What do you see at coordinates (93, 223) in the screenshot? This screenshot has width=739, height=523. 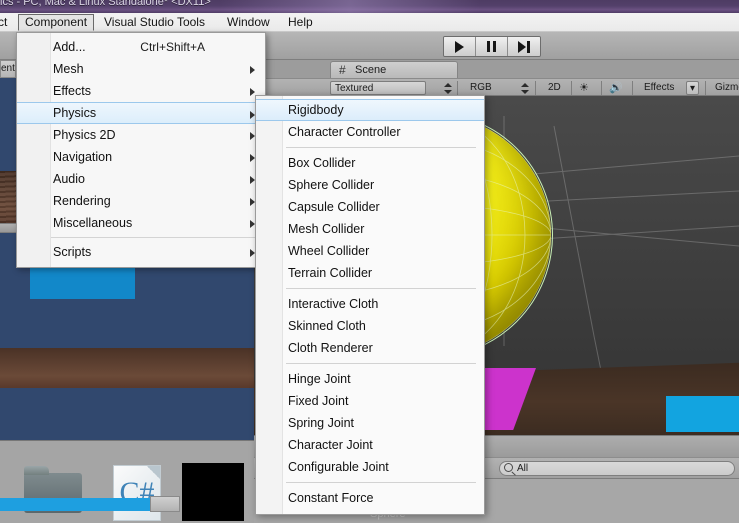 I see `menu-row-miscellaneous-label: Miscellaneous` at bounding box center [93, 223].